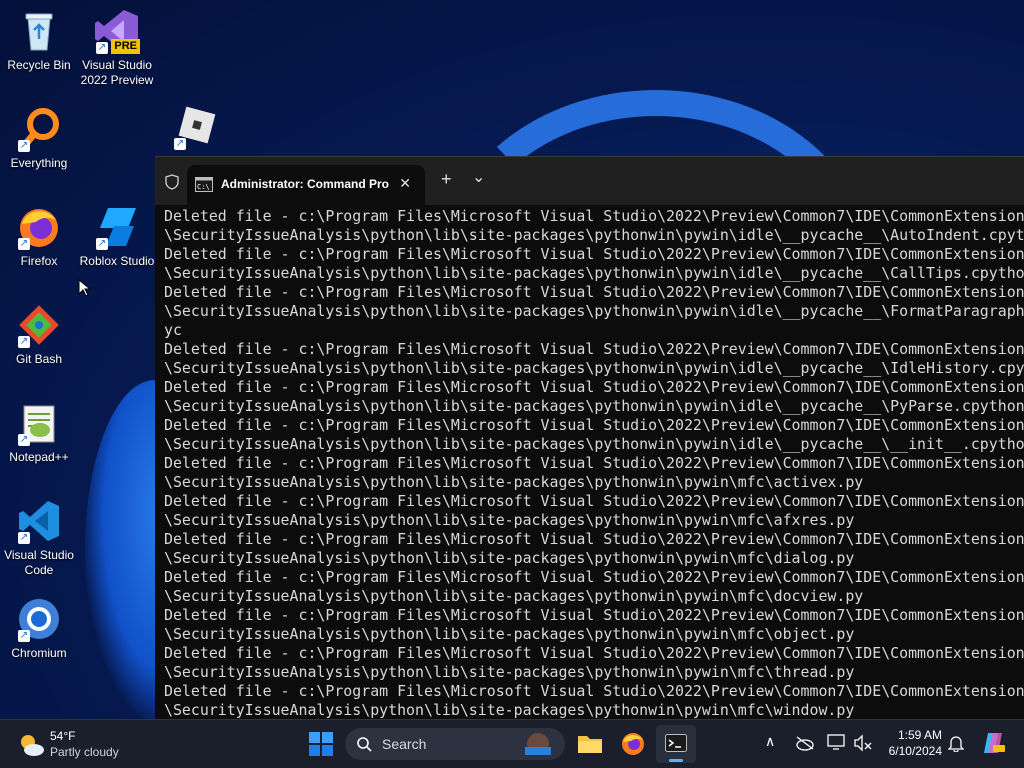 This screenshot has width=1024, height=768. What do you see at coordinates (173, 330) in the screenshot?
I see `terminal-line: yc` at bounding box center [173, 330].